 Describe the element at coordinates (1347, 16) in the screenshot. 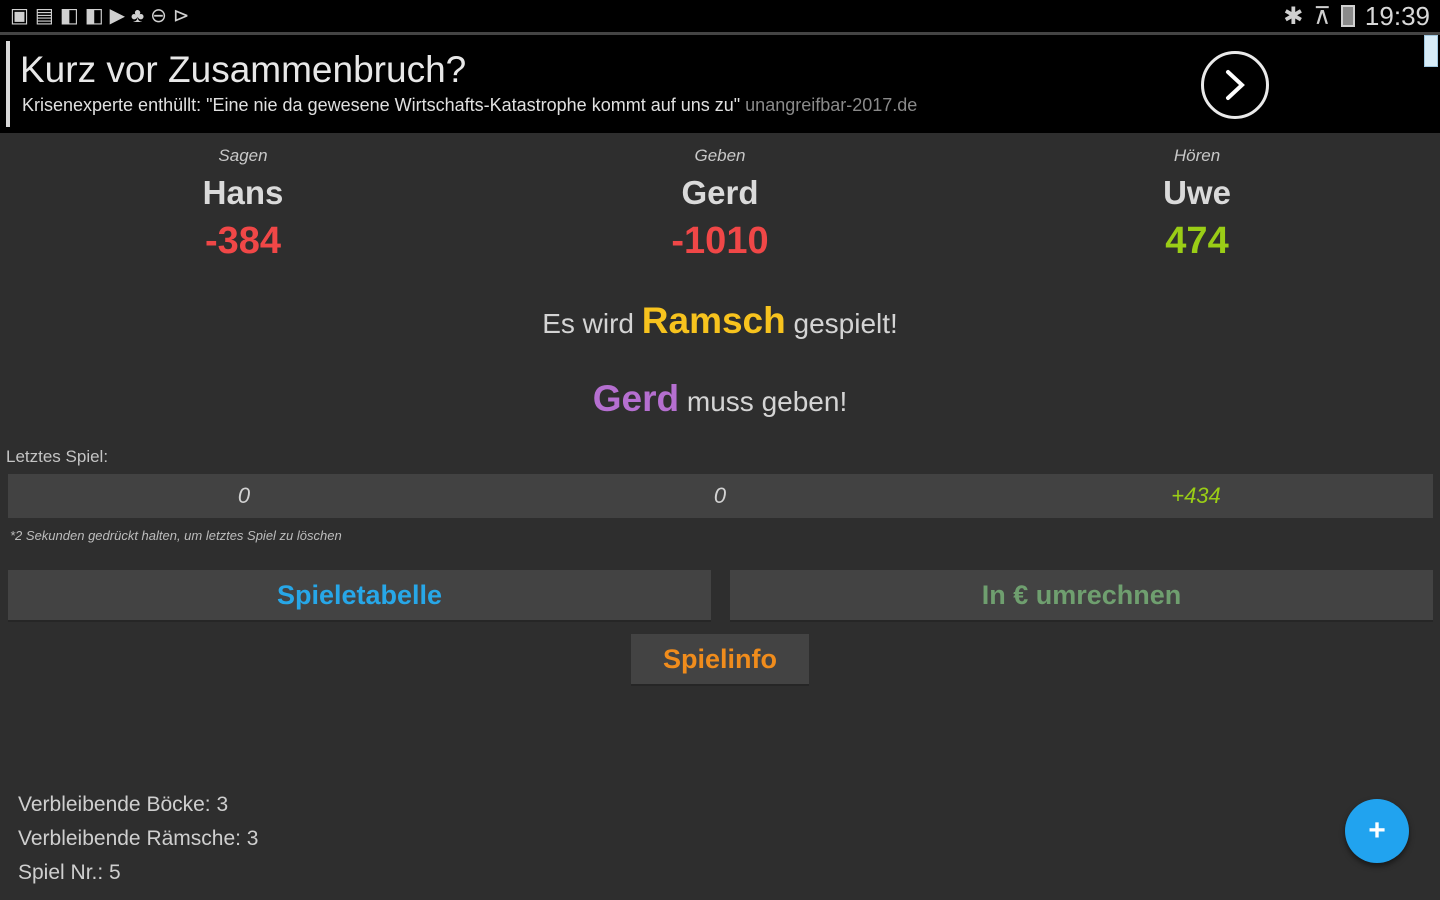

I see `battery-icon` at that location.